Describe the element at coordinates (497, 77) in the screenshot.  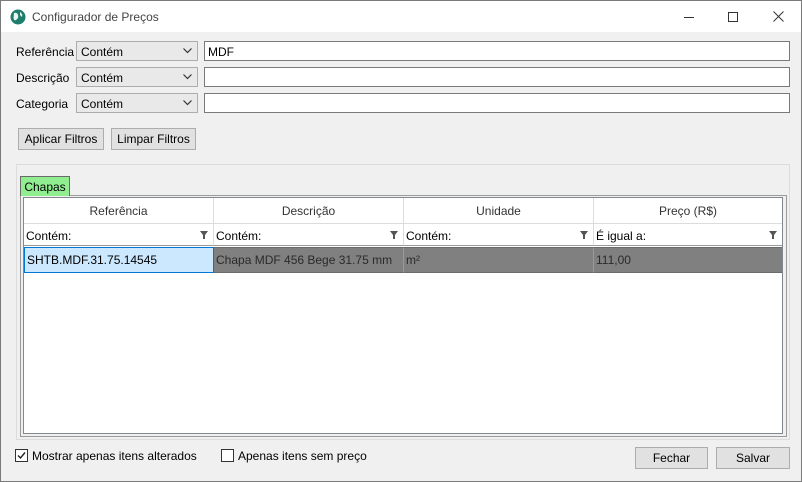
I see `descricao-input` at that location.